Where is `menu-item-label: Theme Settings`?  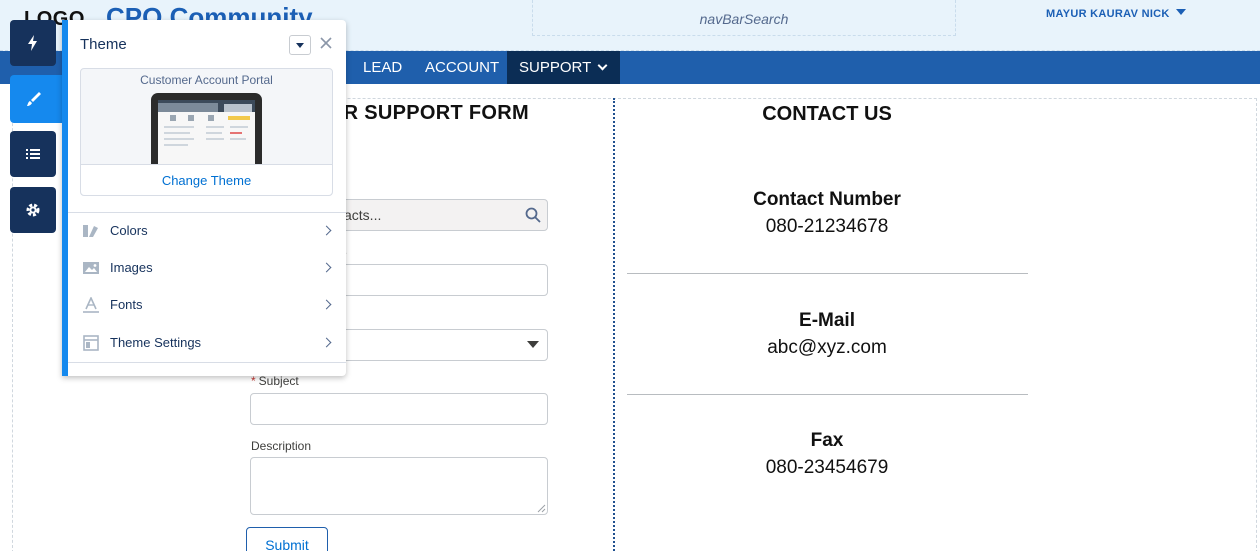 menu-item-label: Theme Settings is located at coordinates (156, 342).